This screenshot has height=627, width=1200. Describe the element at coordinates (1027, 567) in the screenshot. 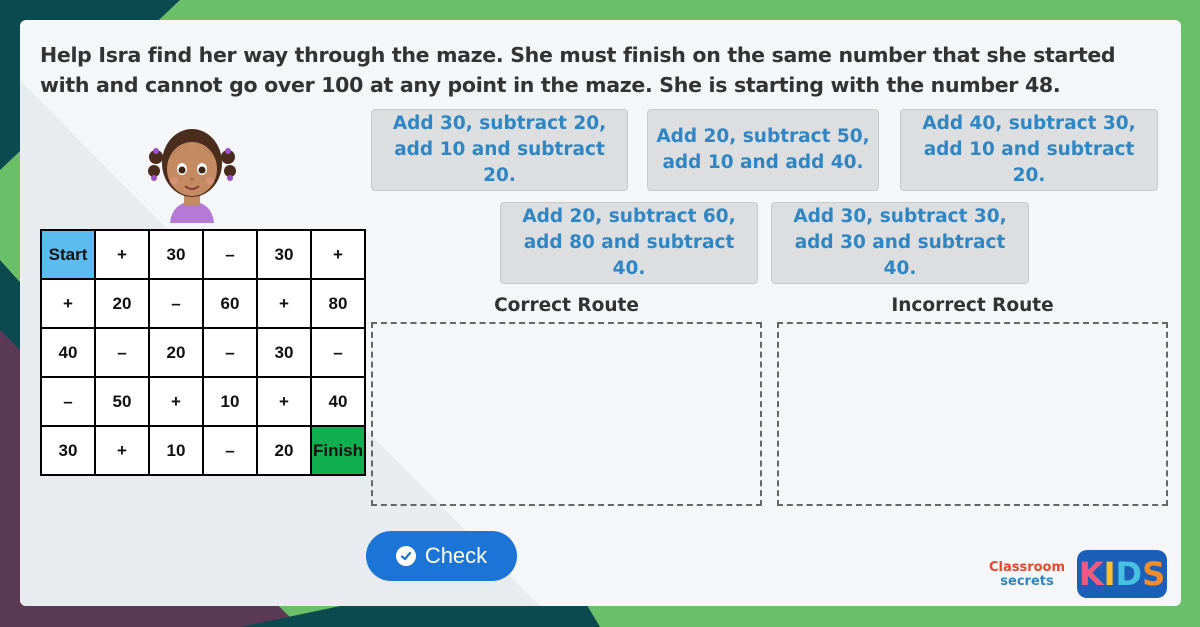

I see `logo-line1: Classroom` at that location.